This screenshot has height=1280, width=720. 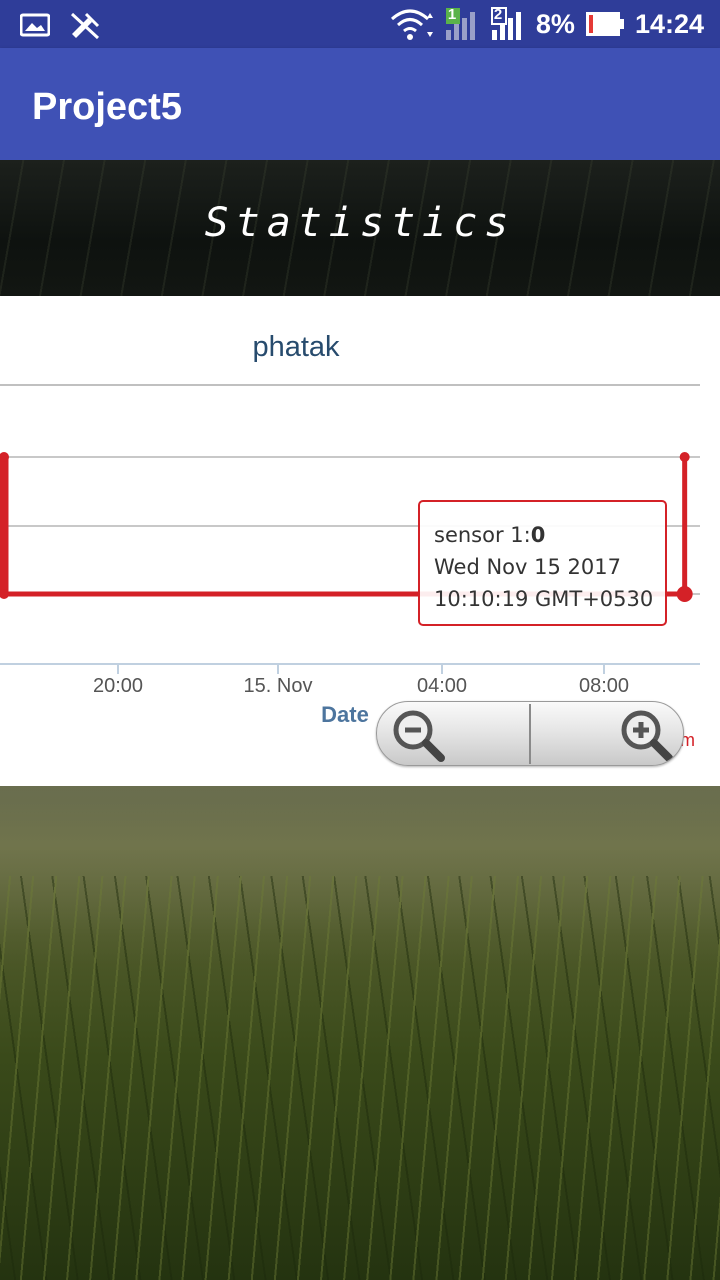 I want to click on x-tick-label: 15. Nov, so click(x=278, y=686).